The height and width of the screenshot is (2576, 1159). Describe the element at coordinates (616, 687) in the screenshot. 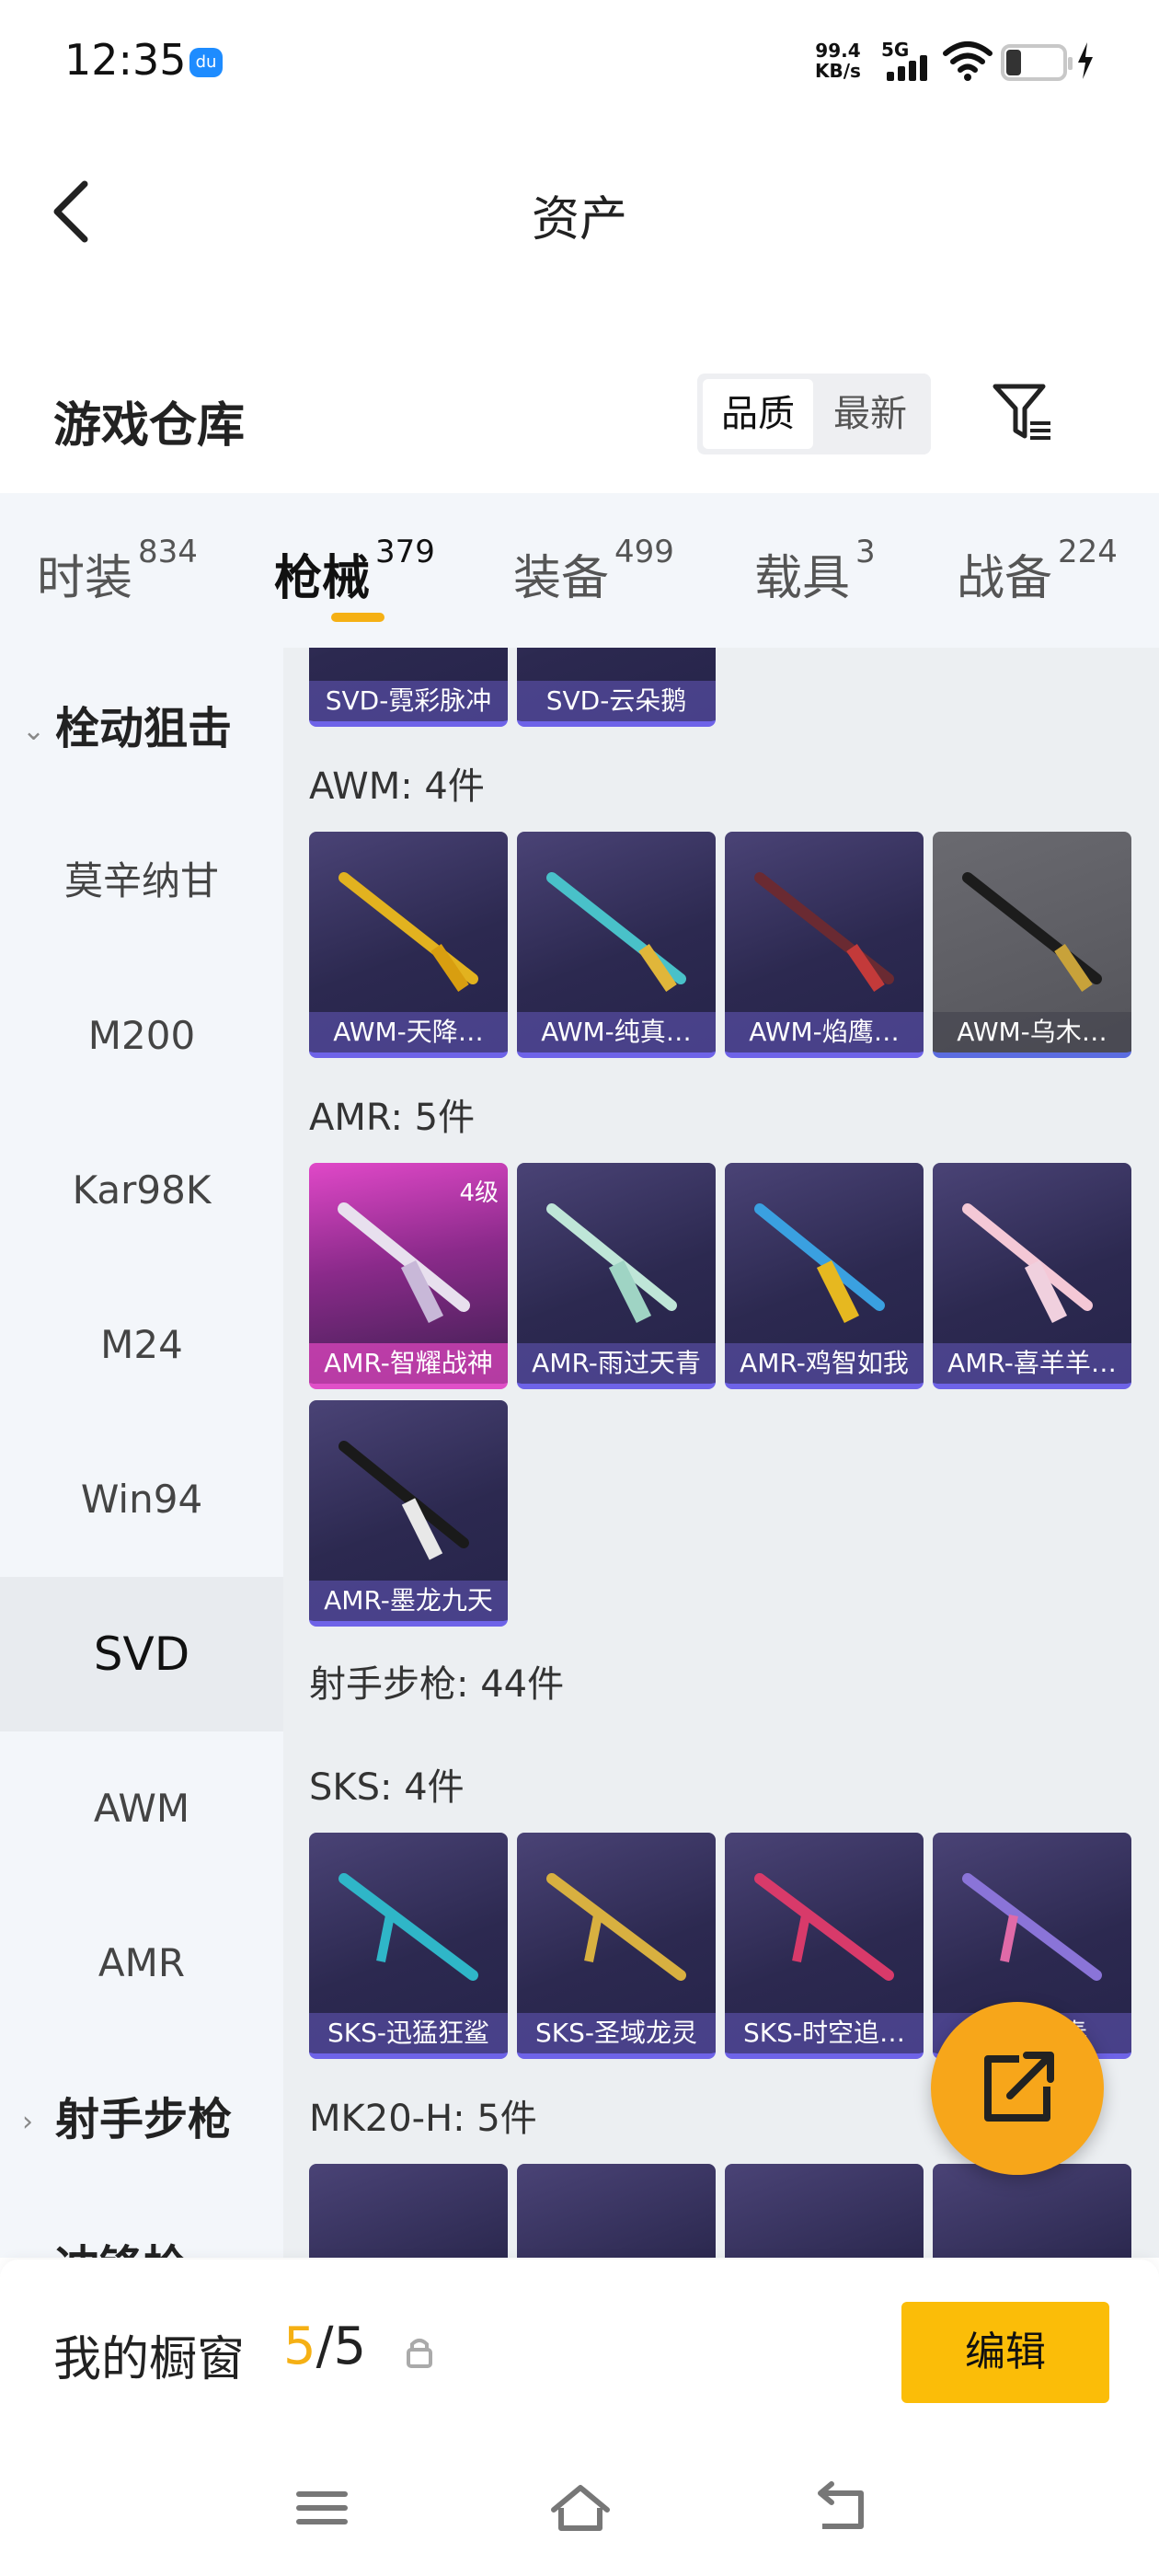

I see `weapon-card: SVD-云朵鹅` at that location.